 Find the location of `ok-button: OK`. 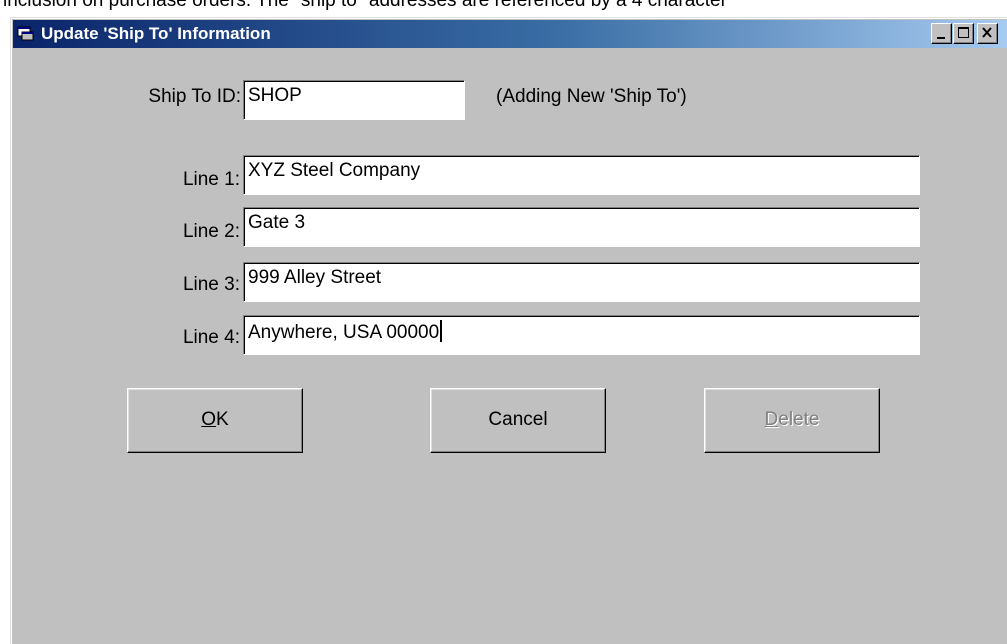

ok-button: OK is located at coordinates (215, 420).